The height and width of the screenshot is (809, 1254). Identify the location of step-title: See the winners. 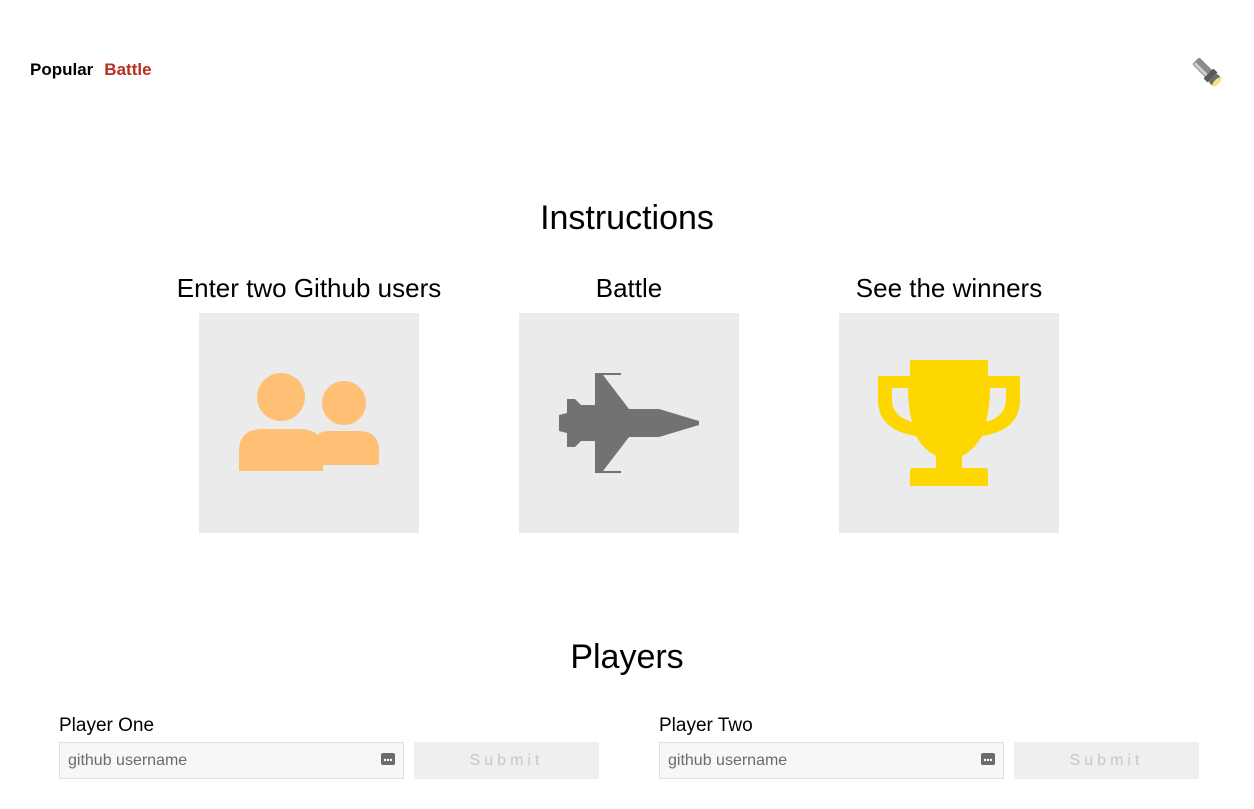
(949, 288).